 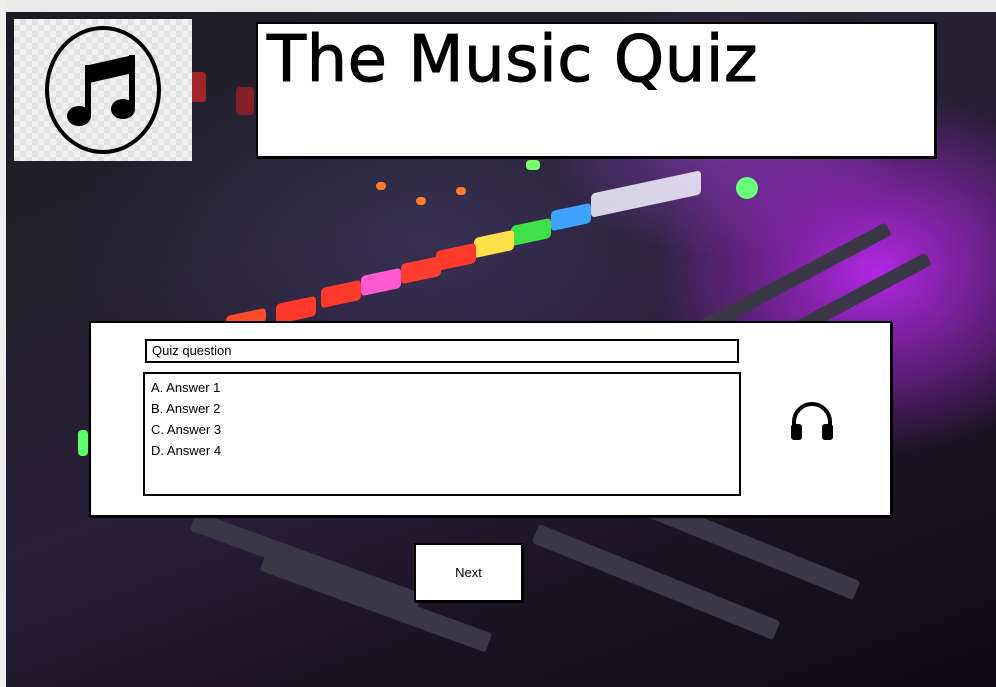 What do you see at coordinates (442, 387) in the screenshot?
I see `answer-option-a: A. Answer 1` at bounding box center [442, 387].